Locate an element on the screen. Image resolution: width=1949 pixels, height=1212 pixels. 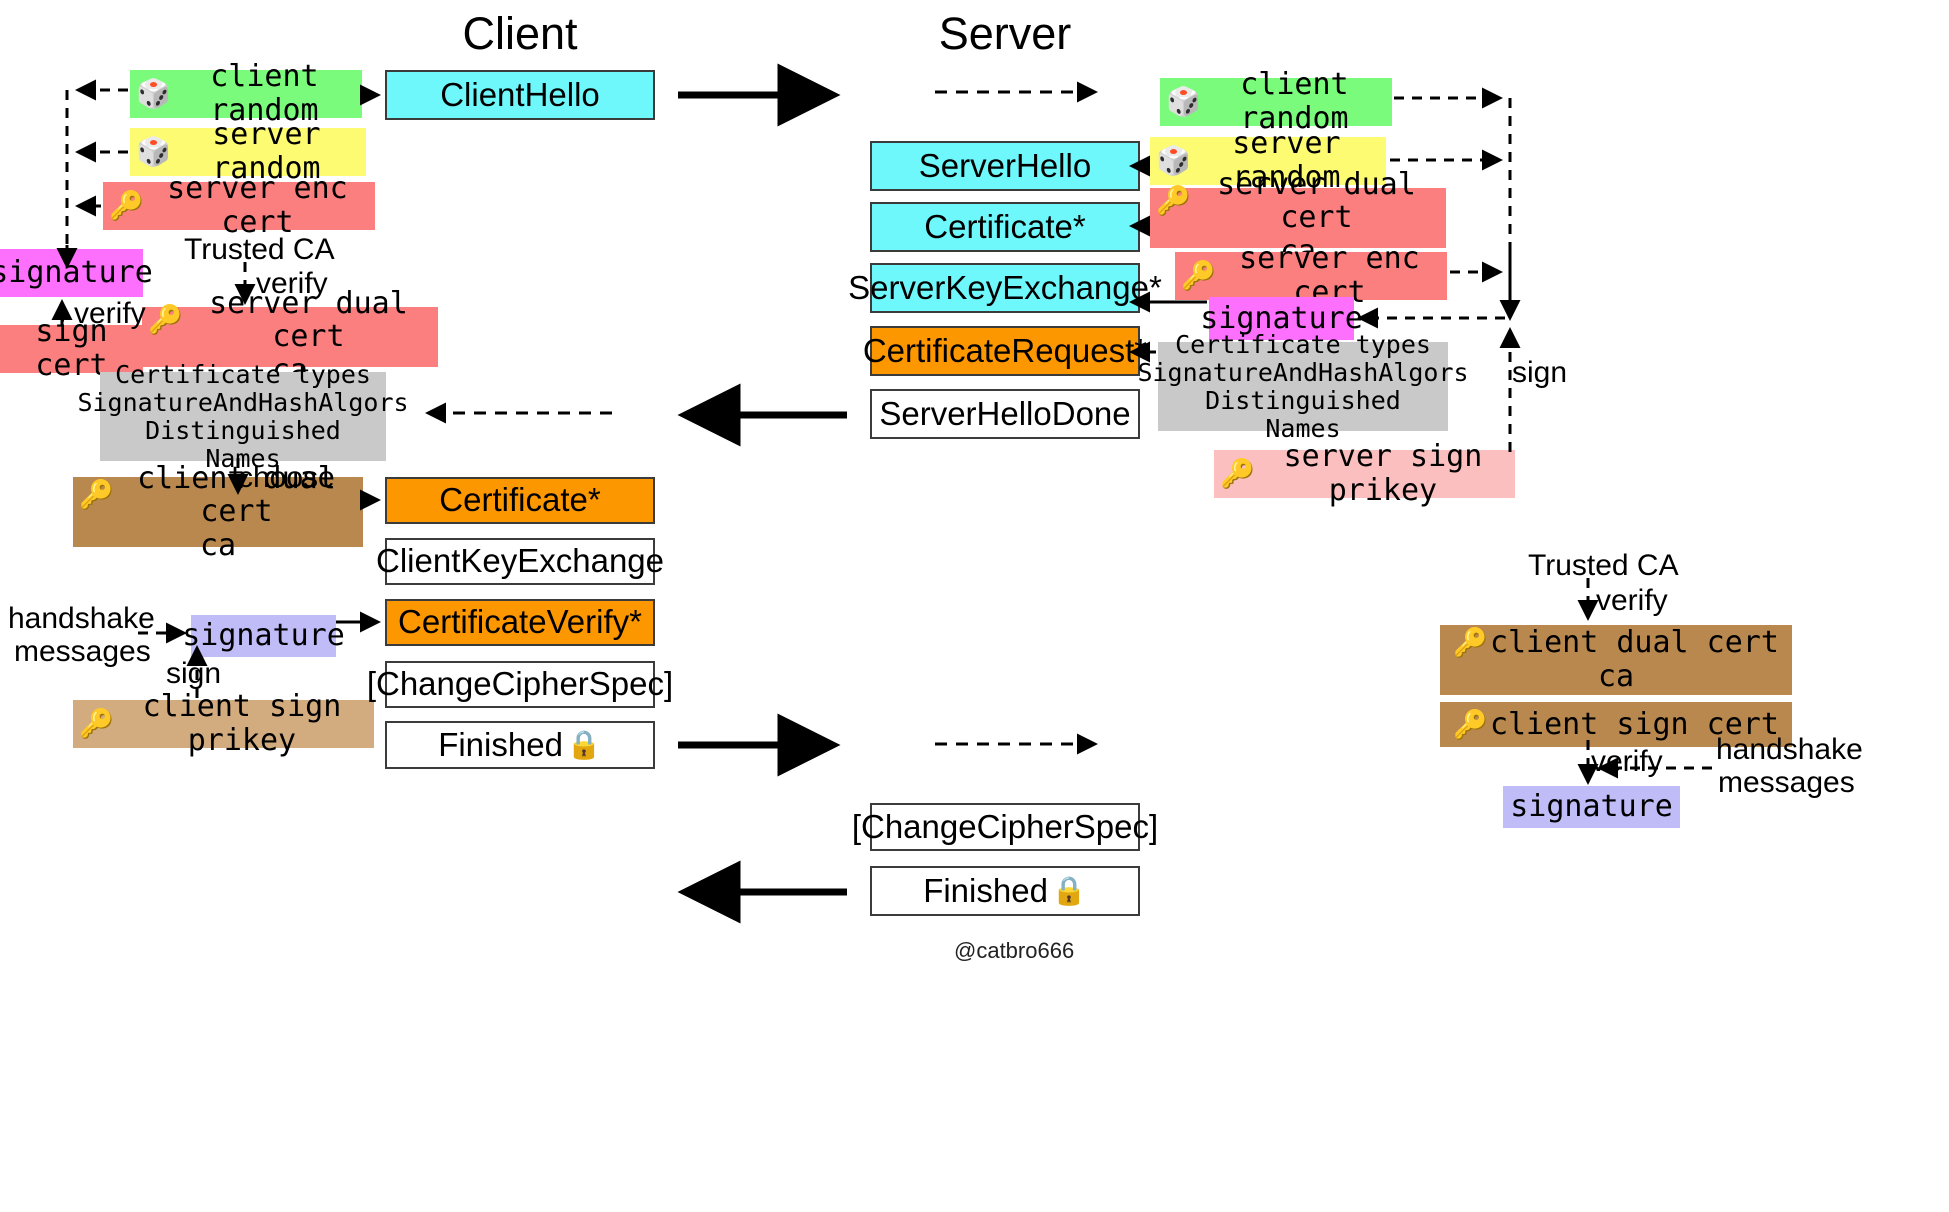
label-handshake-messages-client-2: messages is located at coordinates (82, 651).